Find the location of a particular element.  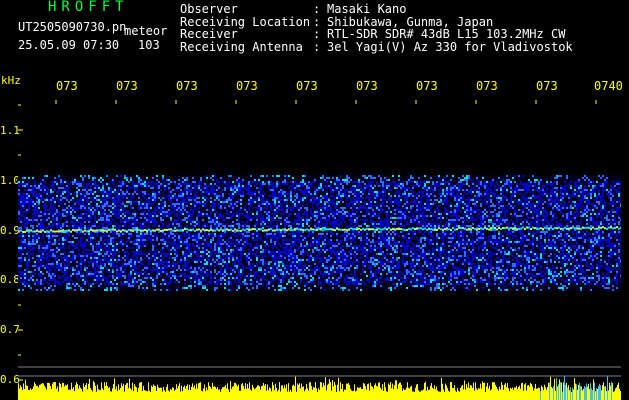

x-axis-ticks is located at coordinates (326, 102).